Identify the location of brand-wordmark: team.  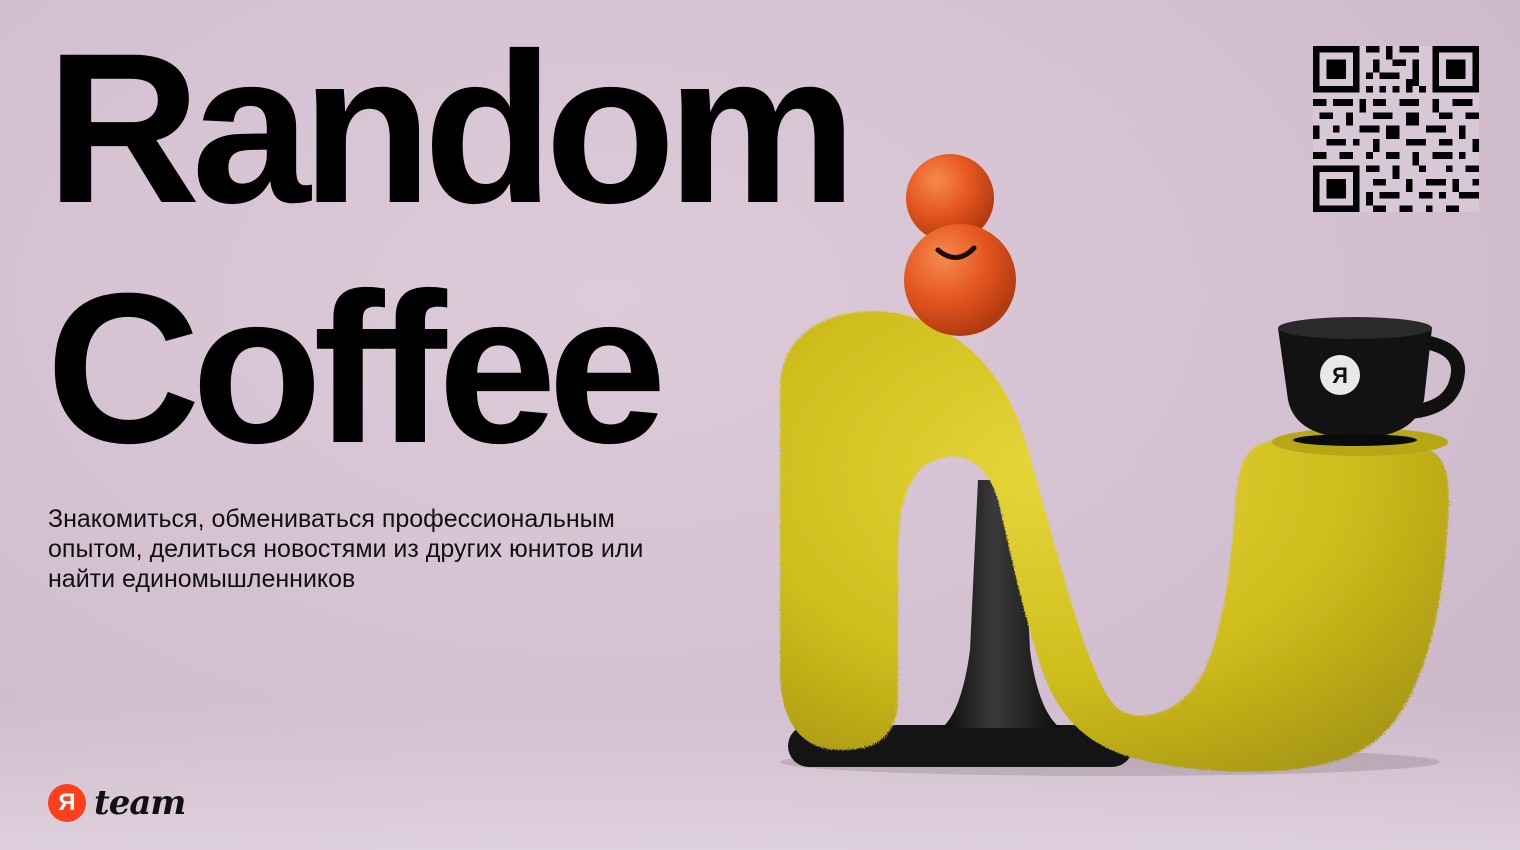
(140, 803).